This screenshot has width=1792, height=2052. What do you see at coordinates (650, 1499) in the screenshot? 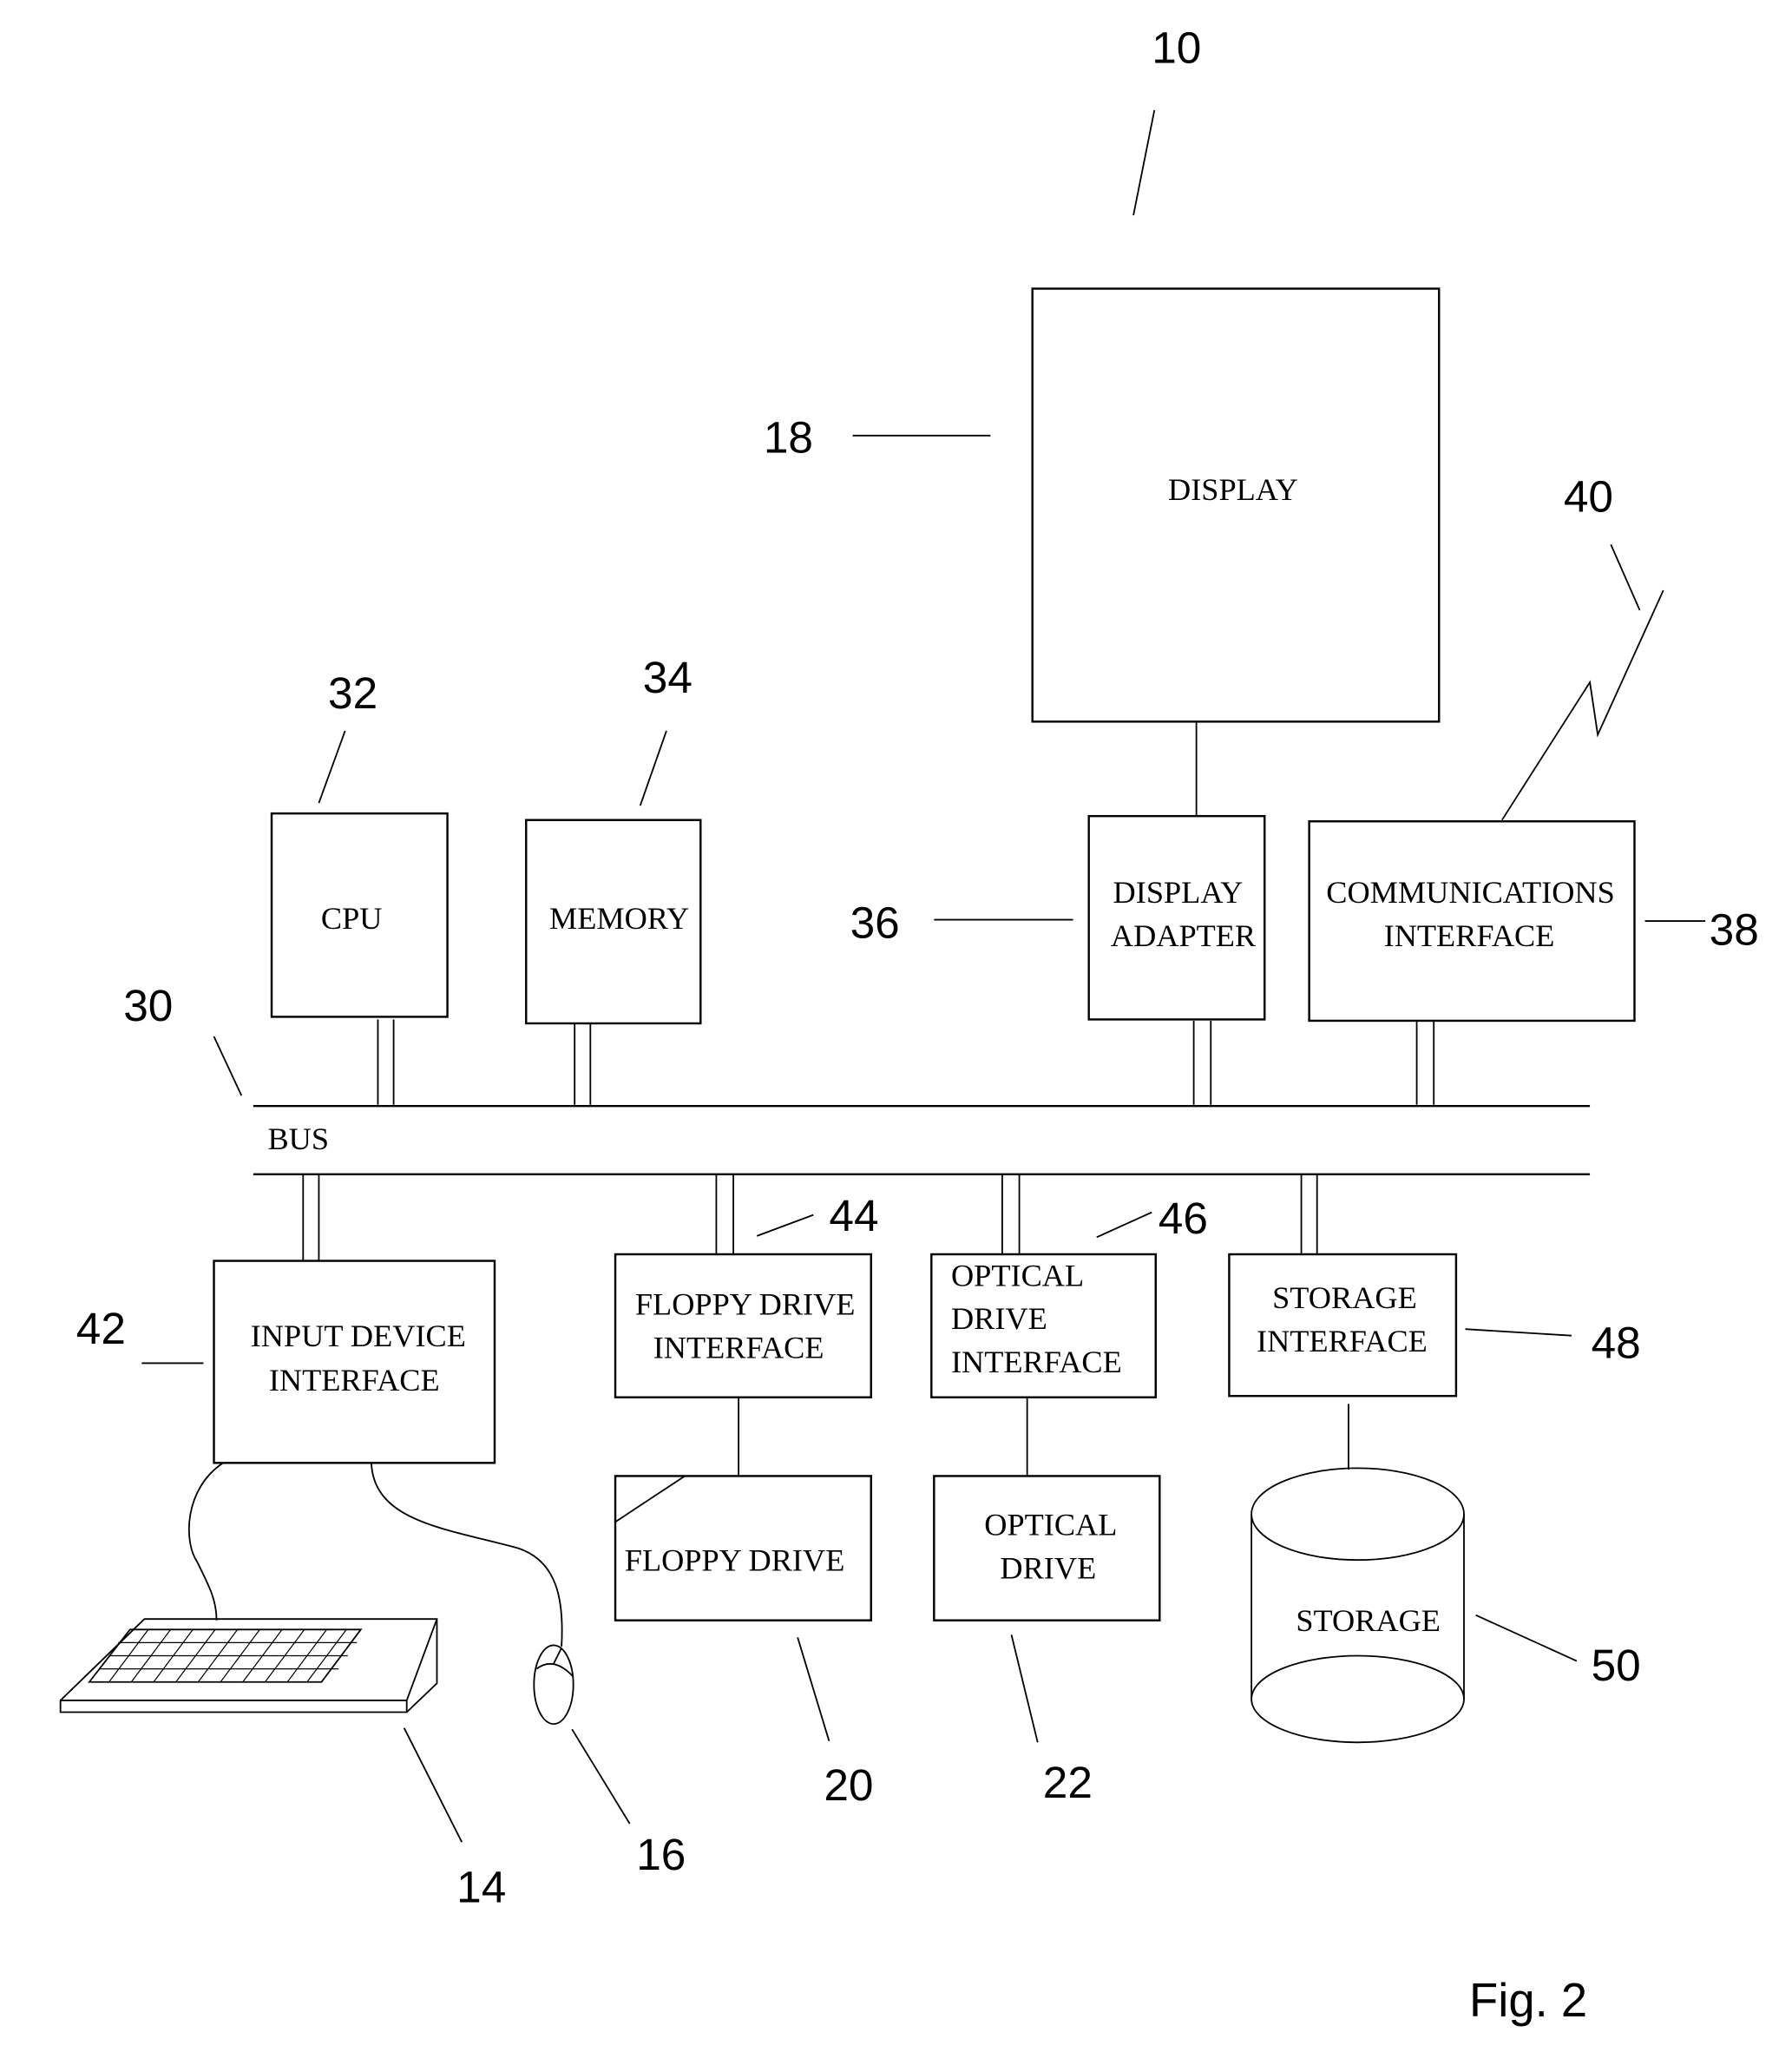
I see `floppy-drive-corner-mark` at bounding box center [650, 1499].